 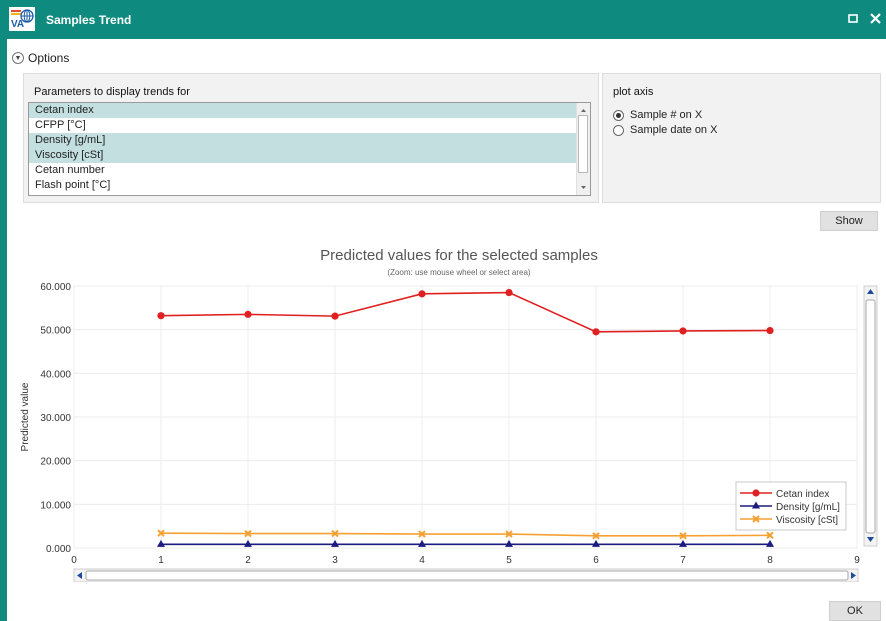 What do you see at coordinates (309, 110) in the screenshot?
I see `list-item: Cetan index` at bounding box center [309, 110].